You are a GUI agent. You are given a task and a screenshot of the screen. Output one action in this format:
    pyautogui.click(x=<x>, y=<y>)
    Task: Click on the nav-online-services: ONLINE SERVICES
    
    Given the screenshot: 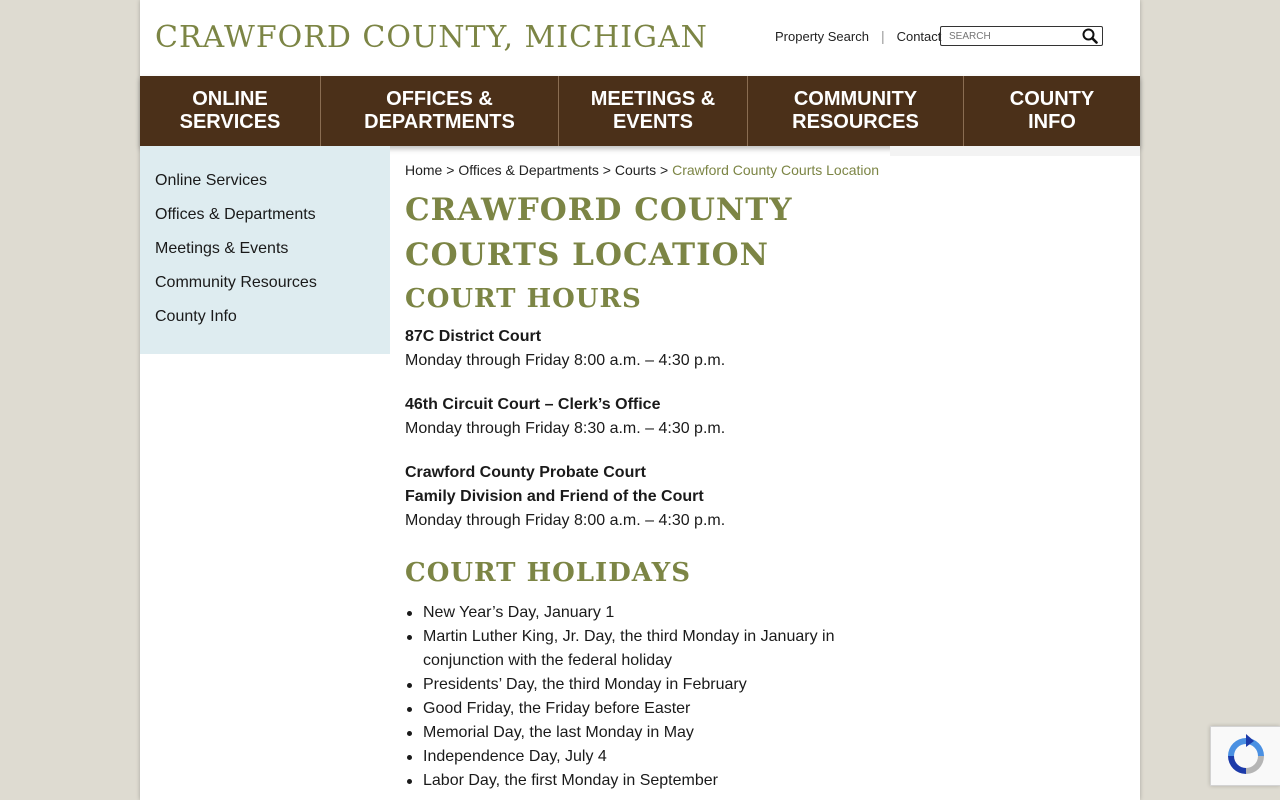 What is the action you would take?
    pyautogui.click(x=230, y=111)
    